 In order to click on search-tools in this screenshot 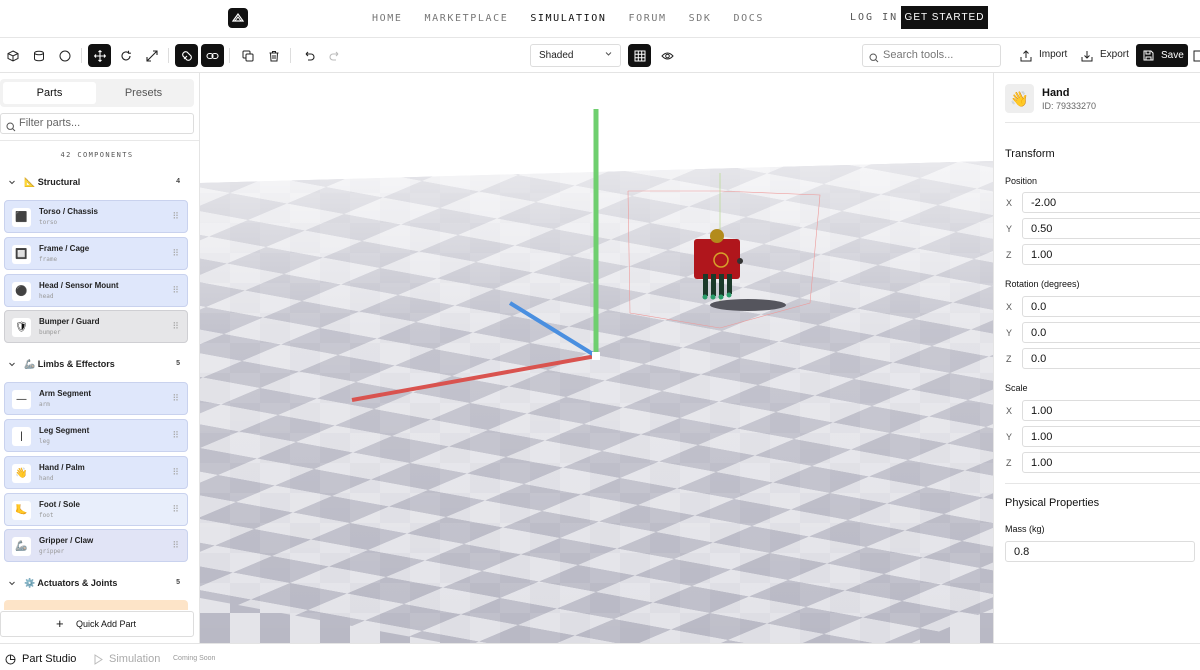, I will do `click(931, 55)`.